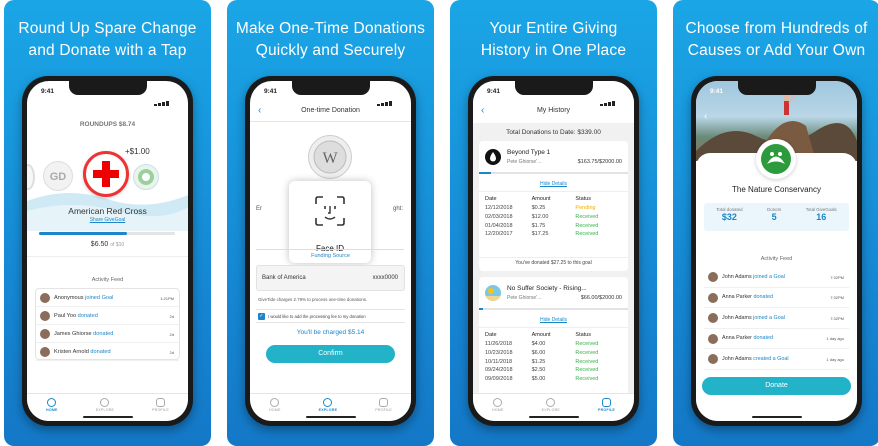 This screenshot has width=878, height=446. I want to click on page-title: My History, so click(553, 110).